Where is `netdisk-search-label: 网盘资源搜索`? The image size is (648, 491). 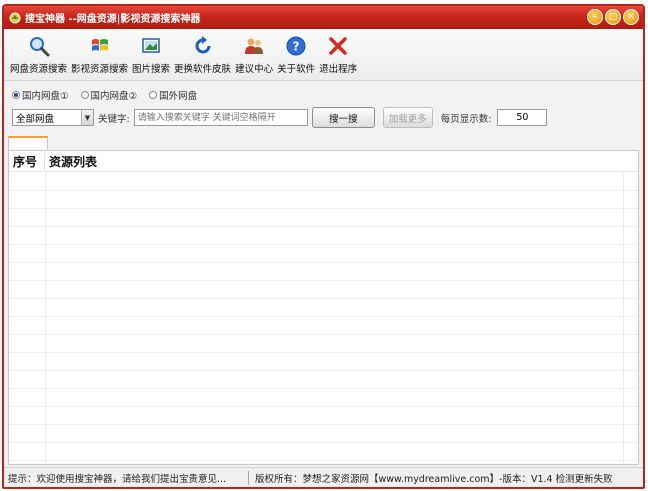
netdisk-search-label: 网盘资源搜索 is located at coordinates (39, 69).